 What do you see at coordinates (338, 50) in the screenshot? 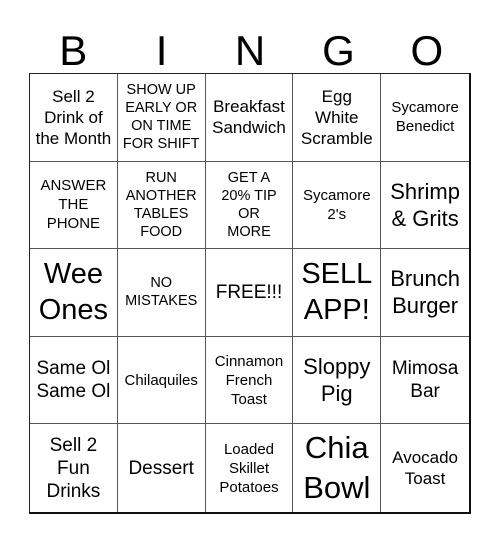
I see `header-letter-g: G` at bounding box center [338, 50].